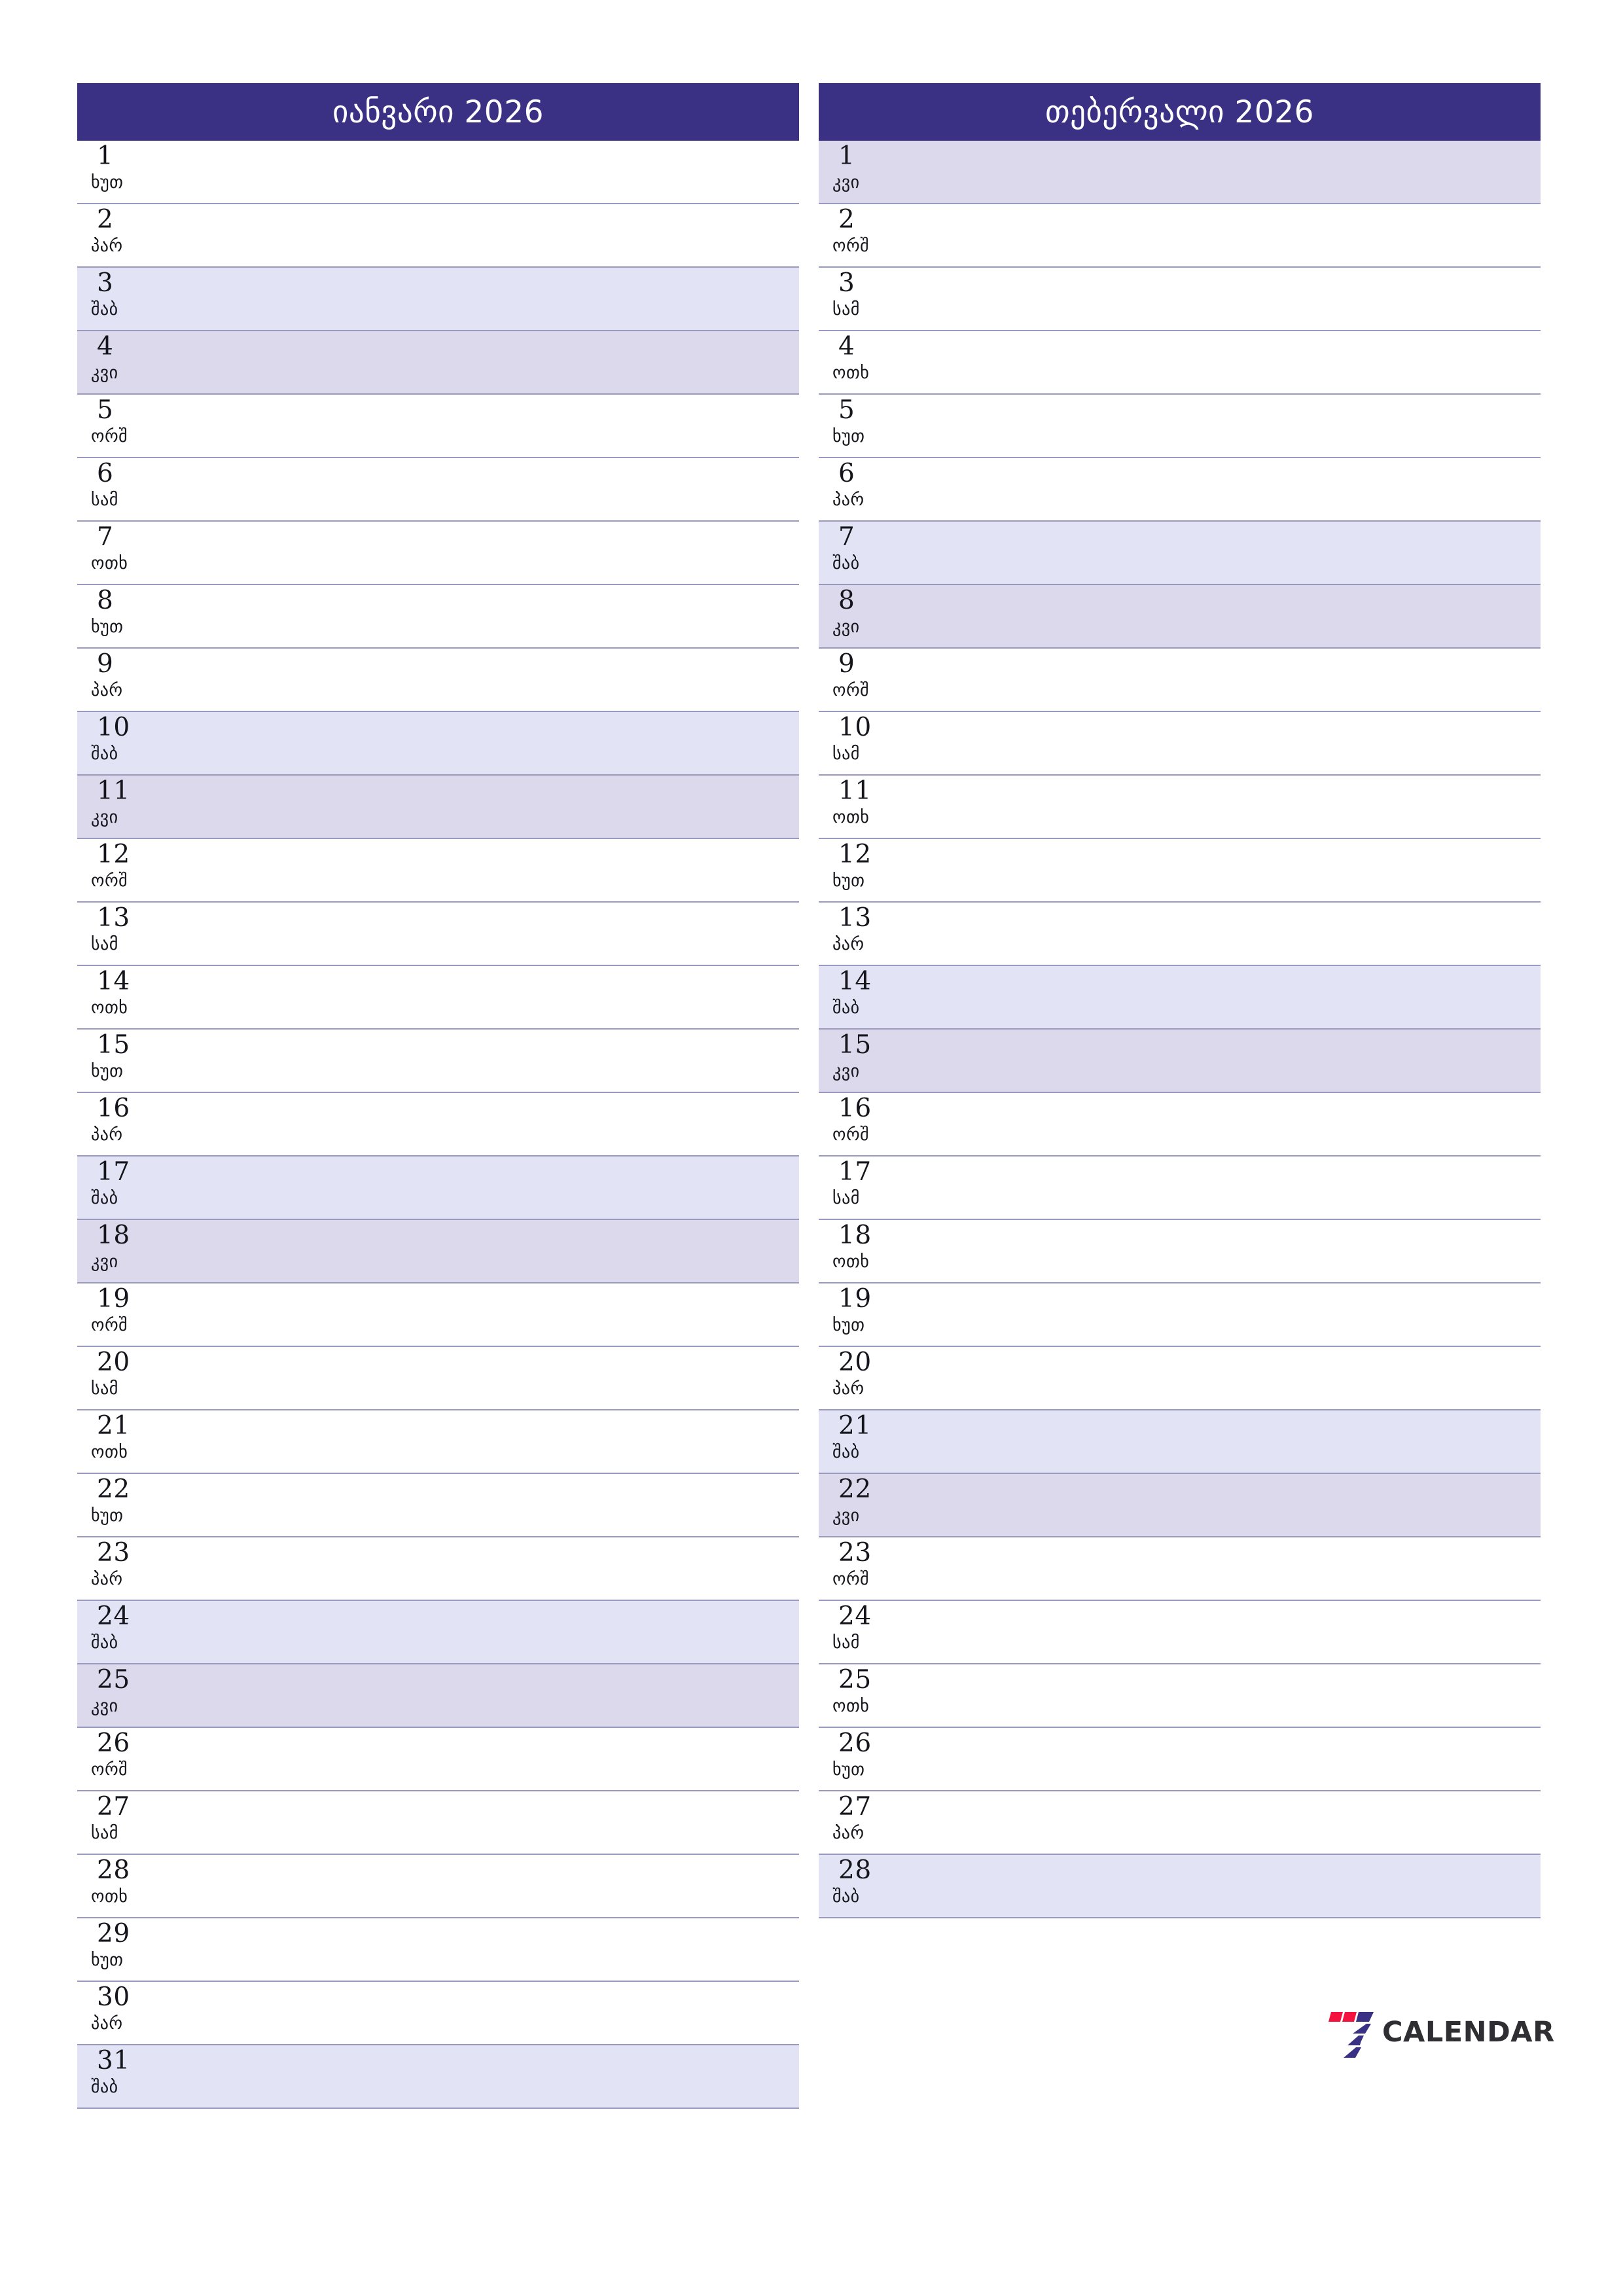  I want to click on day-row: 23 პარ, so click(438, 1569).